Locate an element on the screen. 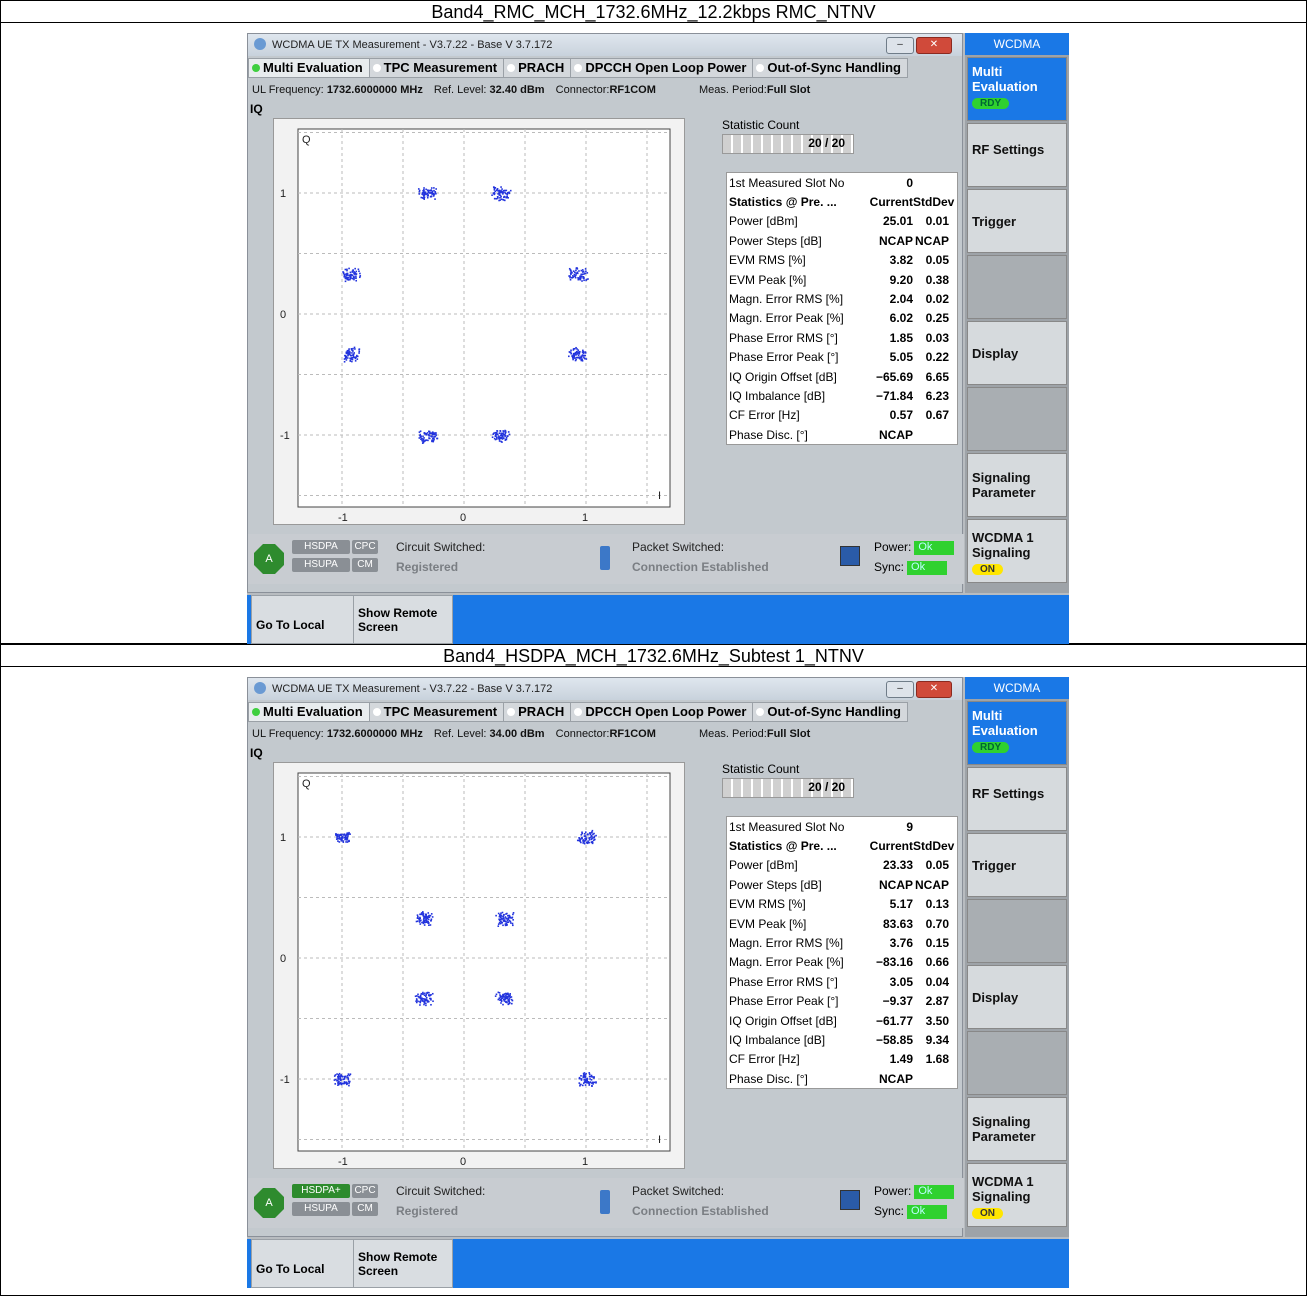 Image resolution: width=1309 pixels, height=1296 pixels. stat-stddev: NCAP is located at coordinates (931, 240).